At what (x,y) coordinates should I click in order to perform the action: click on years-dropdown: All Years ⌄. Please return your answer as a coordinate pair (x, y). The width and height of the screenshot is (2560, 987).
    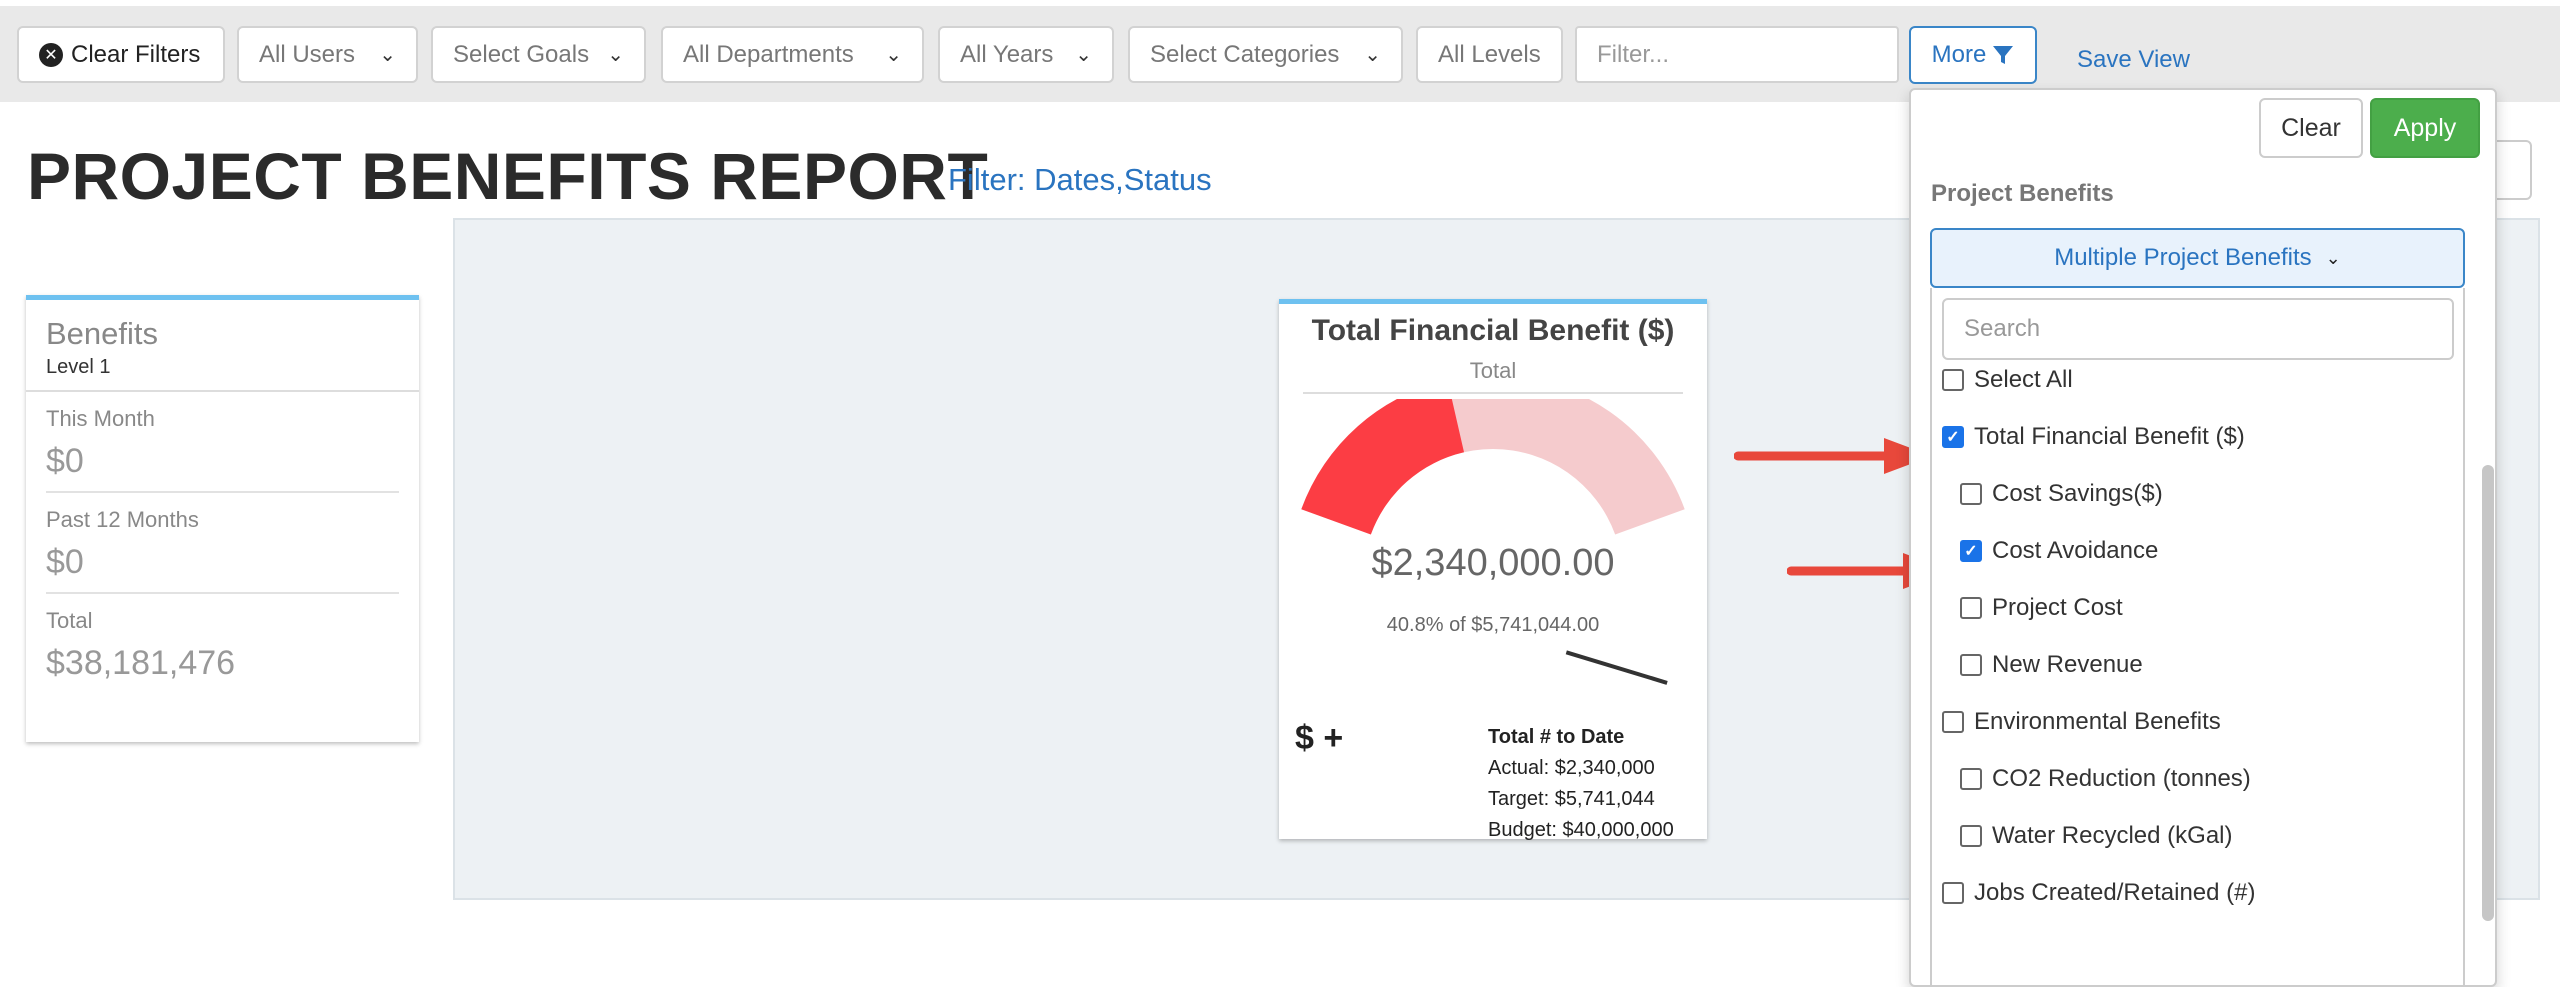
    Looking at the image, I should click on (1026, 54).